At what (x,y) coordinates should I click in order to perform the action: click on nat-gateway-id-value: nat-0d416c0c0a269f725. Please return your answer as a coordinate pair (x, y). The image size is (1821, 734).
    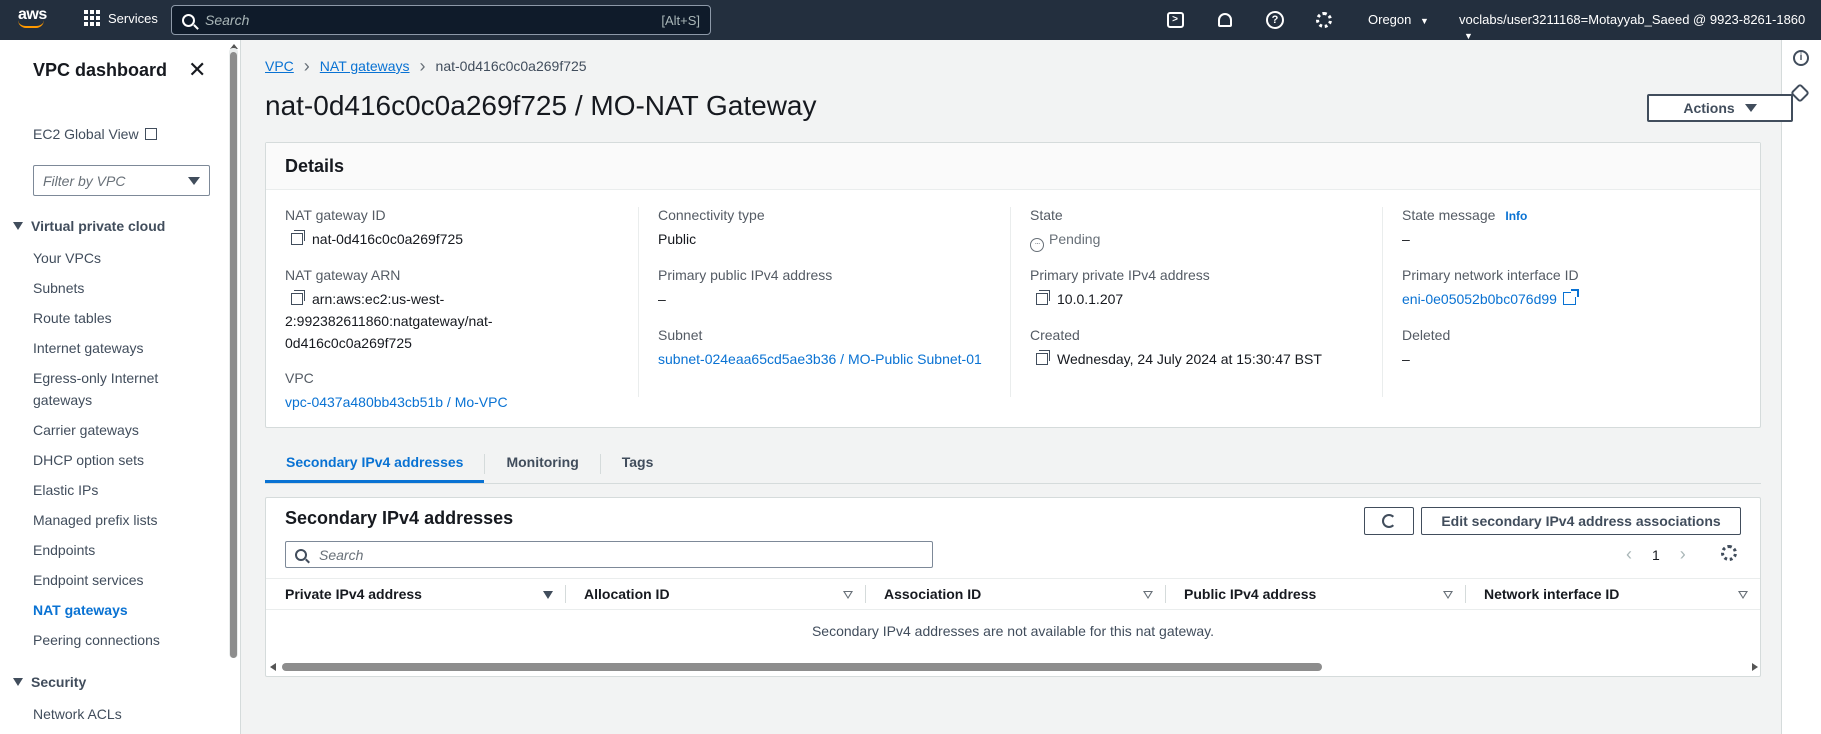
    Looking at the image, I should click on (388, 239).